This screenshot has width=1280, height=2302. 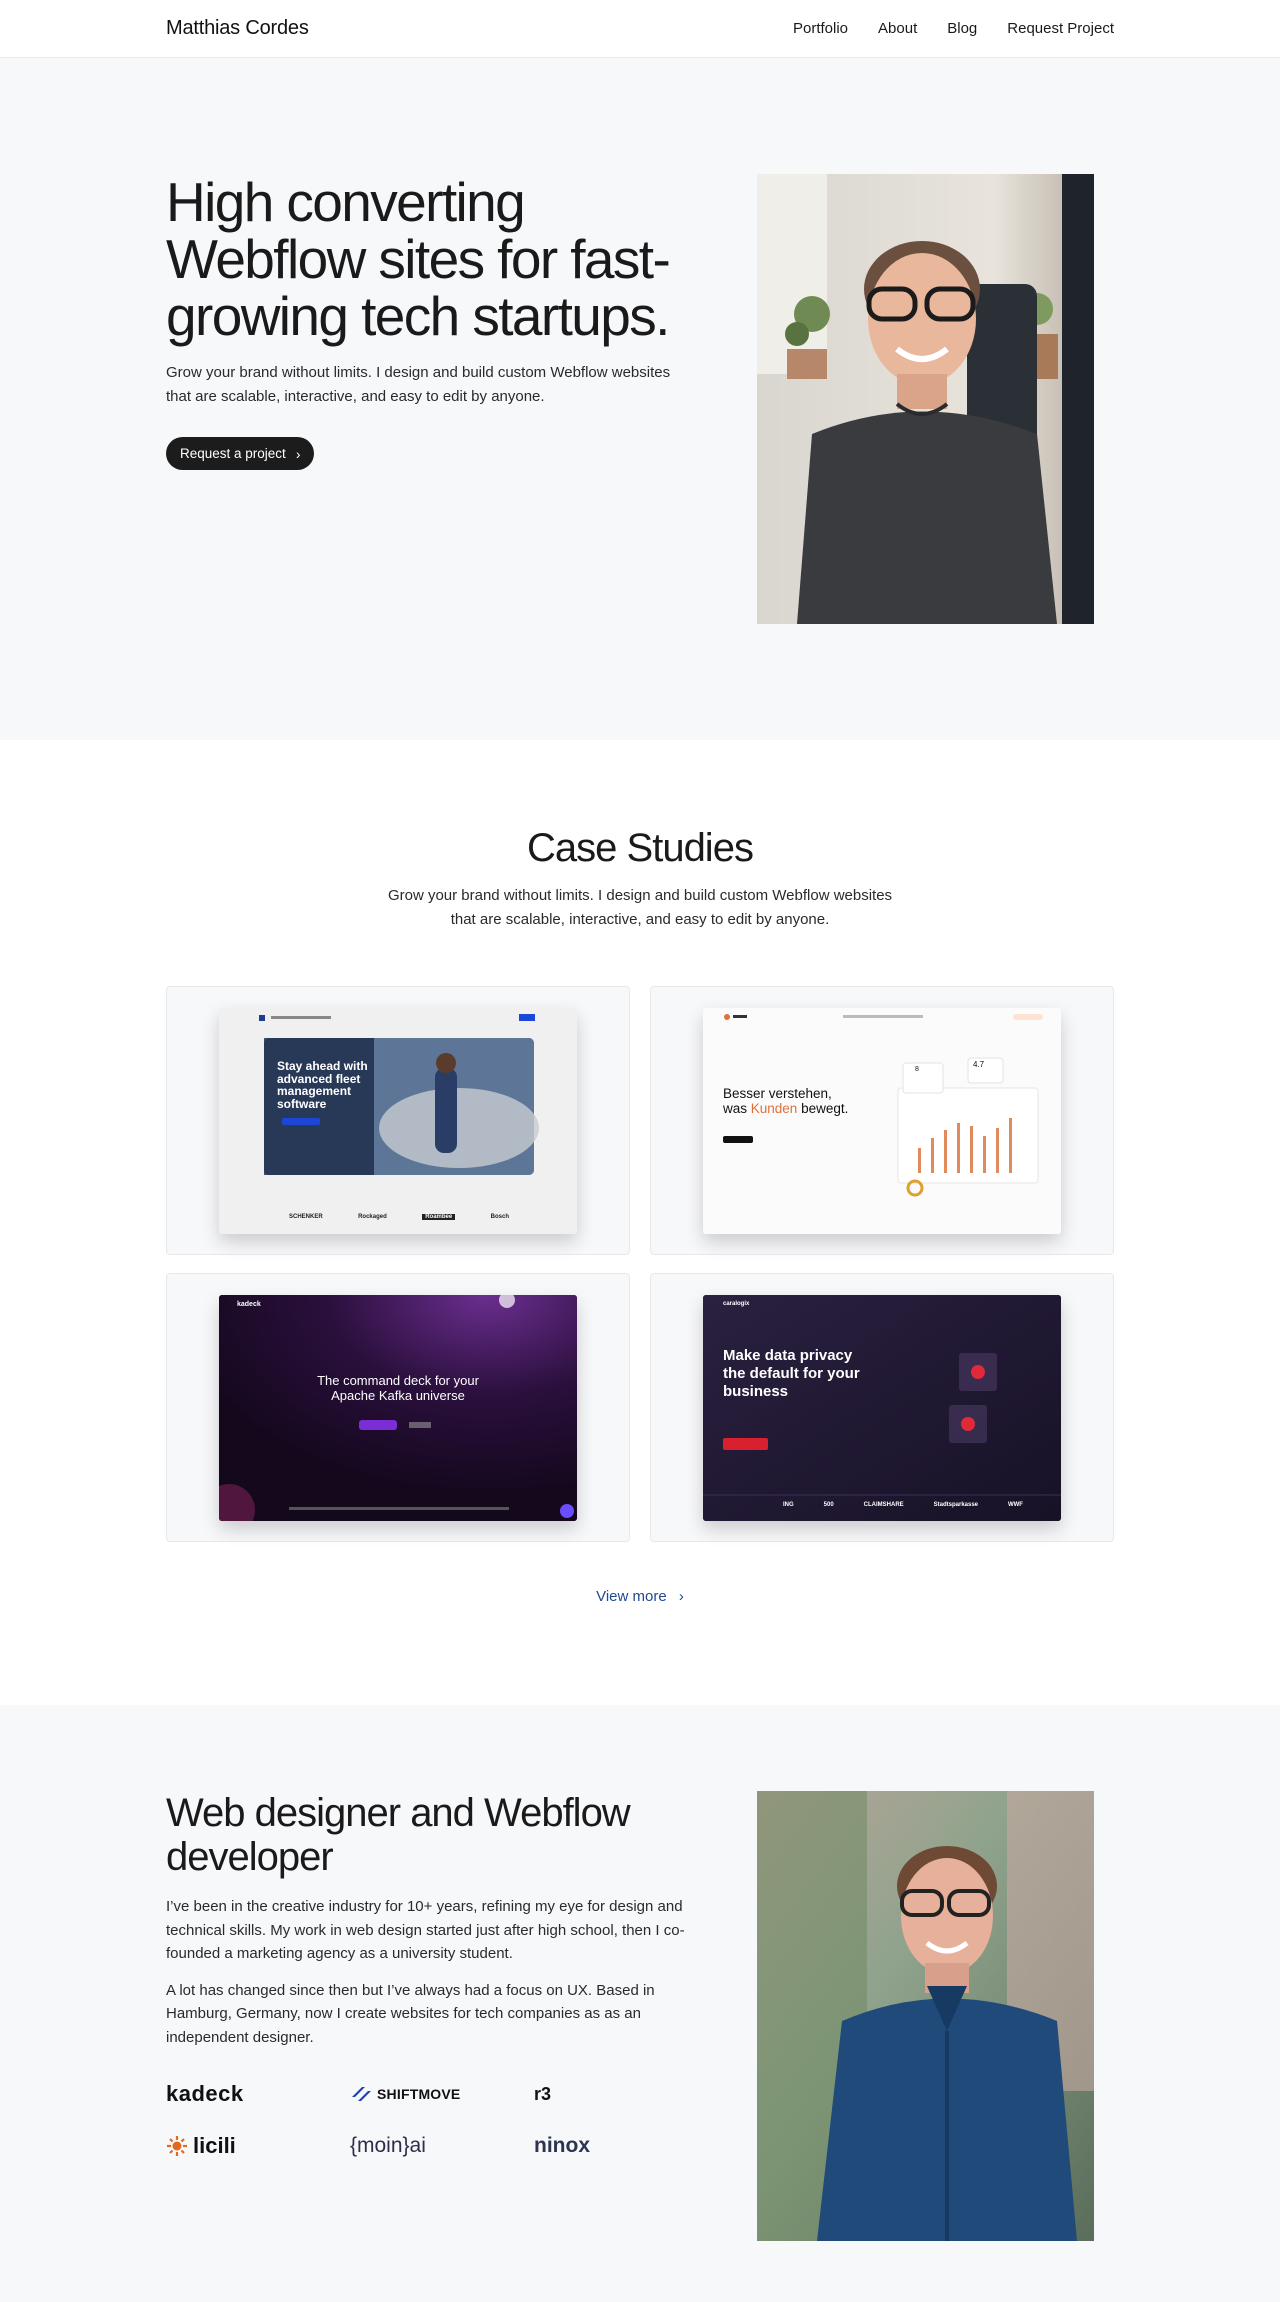 I want to click on shiftmove-icon, so click(x=361, y=2094).